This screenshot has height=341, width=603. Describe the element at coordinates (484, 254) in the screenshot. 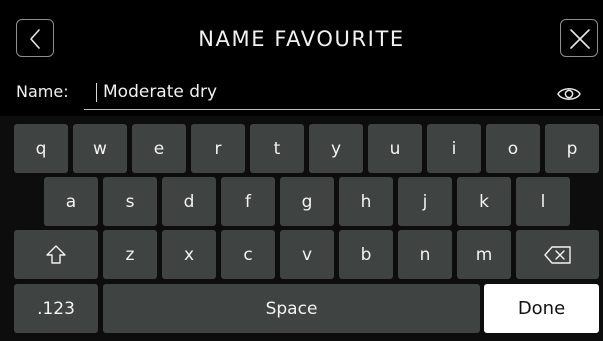

I see `key-m: m` at that location.